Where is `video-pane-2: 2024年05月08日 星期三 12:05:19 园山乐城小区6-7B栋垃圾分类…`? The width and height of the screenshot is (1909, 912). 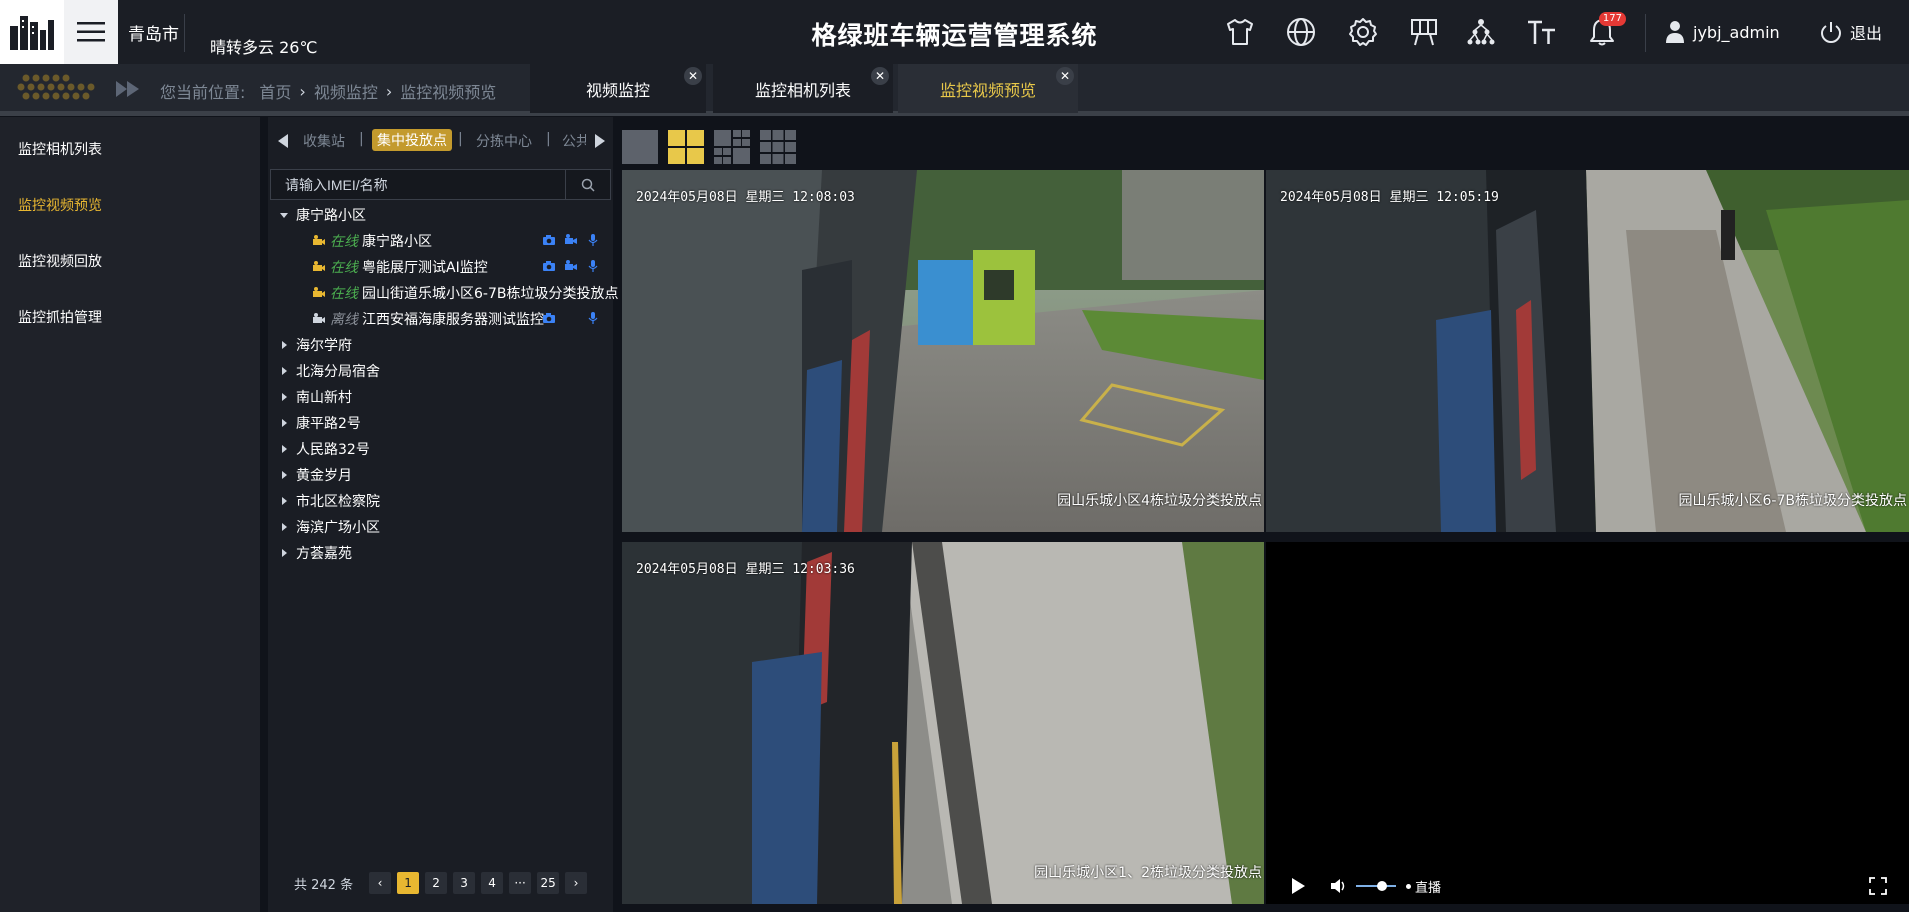
video-pane-2: 2024年05月08日 星期三 12:05:19 园山乐城小区6-7B栋垃圾分类… is located at coordinates (1587, 351).